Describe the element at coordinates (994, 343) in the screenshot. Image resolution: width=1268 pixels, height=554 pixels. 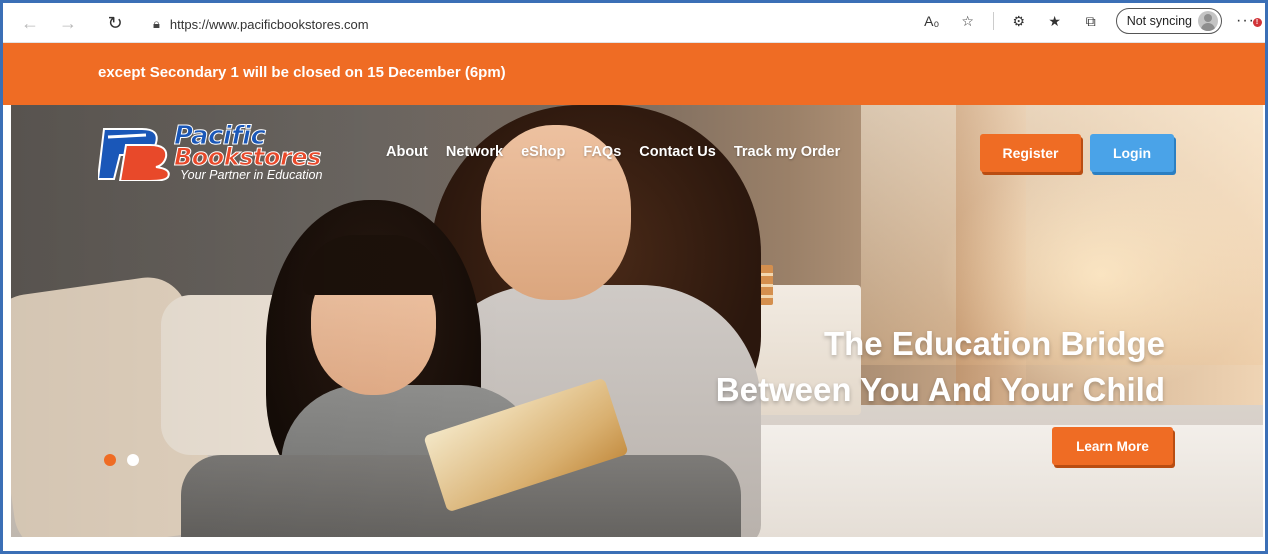
I see `hero-headline-line1: The Education Bridge` at that location.